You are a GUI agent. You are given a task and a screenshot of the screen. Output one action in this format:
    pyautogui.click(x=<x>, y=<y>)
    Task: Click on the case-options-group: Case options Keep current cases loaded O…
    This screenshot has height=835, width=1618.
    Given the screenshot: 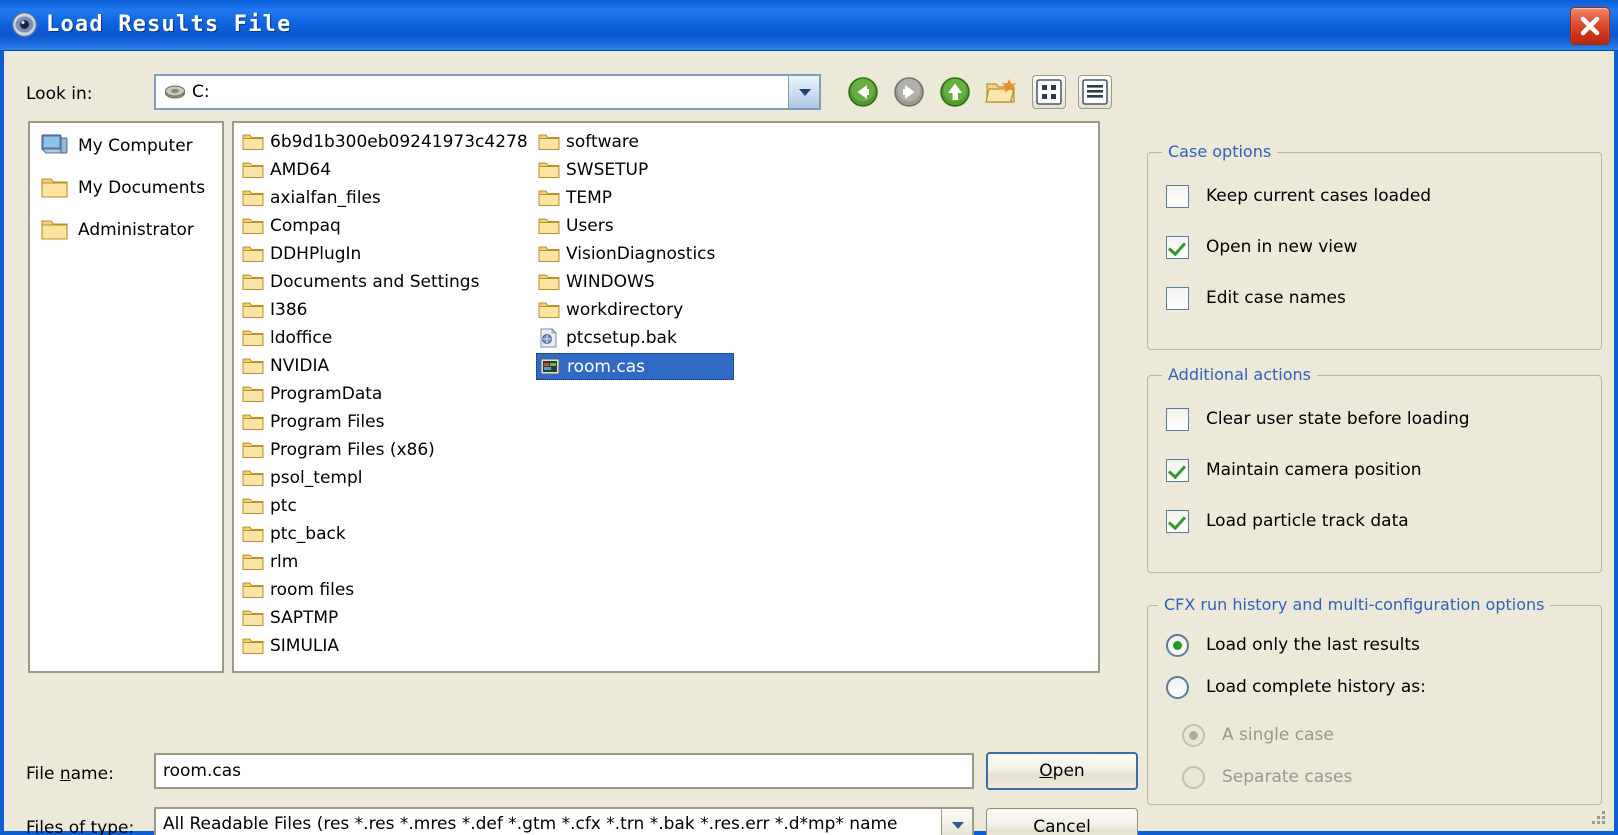 What is the action you would take?
    pyautogui.click(x=1374, y=246)
    